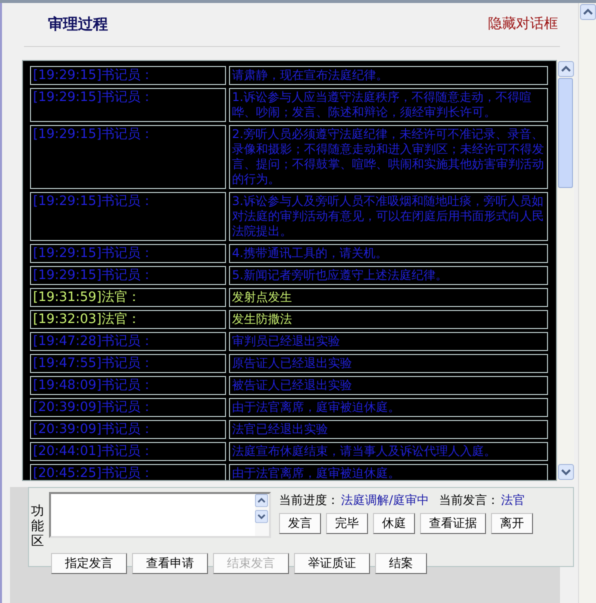  Describe the element at coordinates (347, 523) in the screenshot. I see `action-button: 完毕` at that location.